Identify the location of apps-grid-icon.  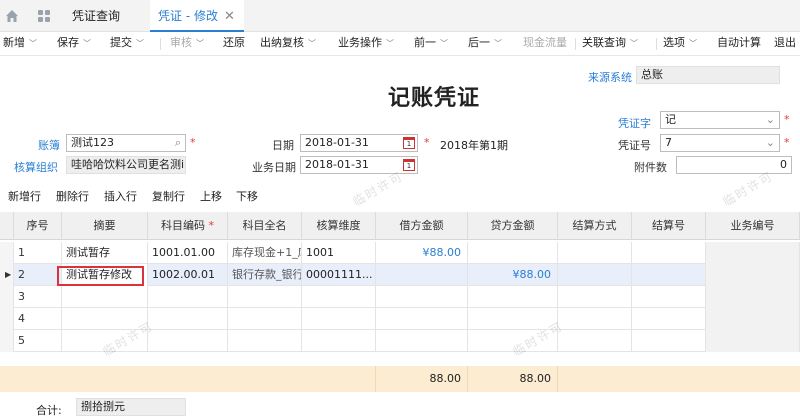
(44, 16).